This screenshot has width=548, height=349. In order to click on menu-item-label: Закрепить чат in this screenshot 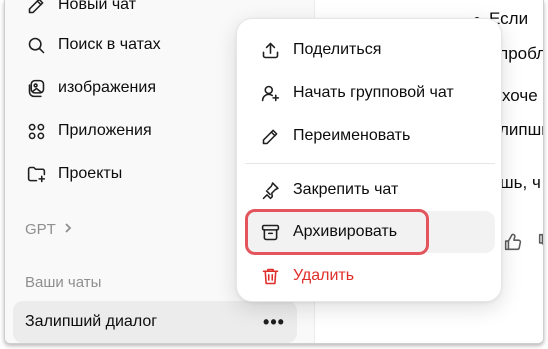, I will do `click(346, 189)`.